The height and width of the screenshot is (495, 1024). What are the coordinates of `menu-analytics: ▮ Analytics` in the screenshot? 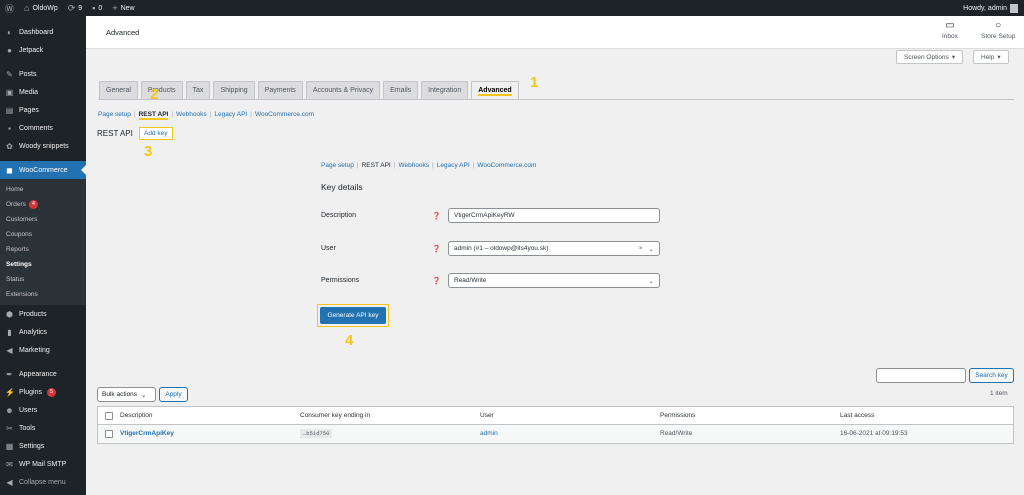 It's located at (43, 332).